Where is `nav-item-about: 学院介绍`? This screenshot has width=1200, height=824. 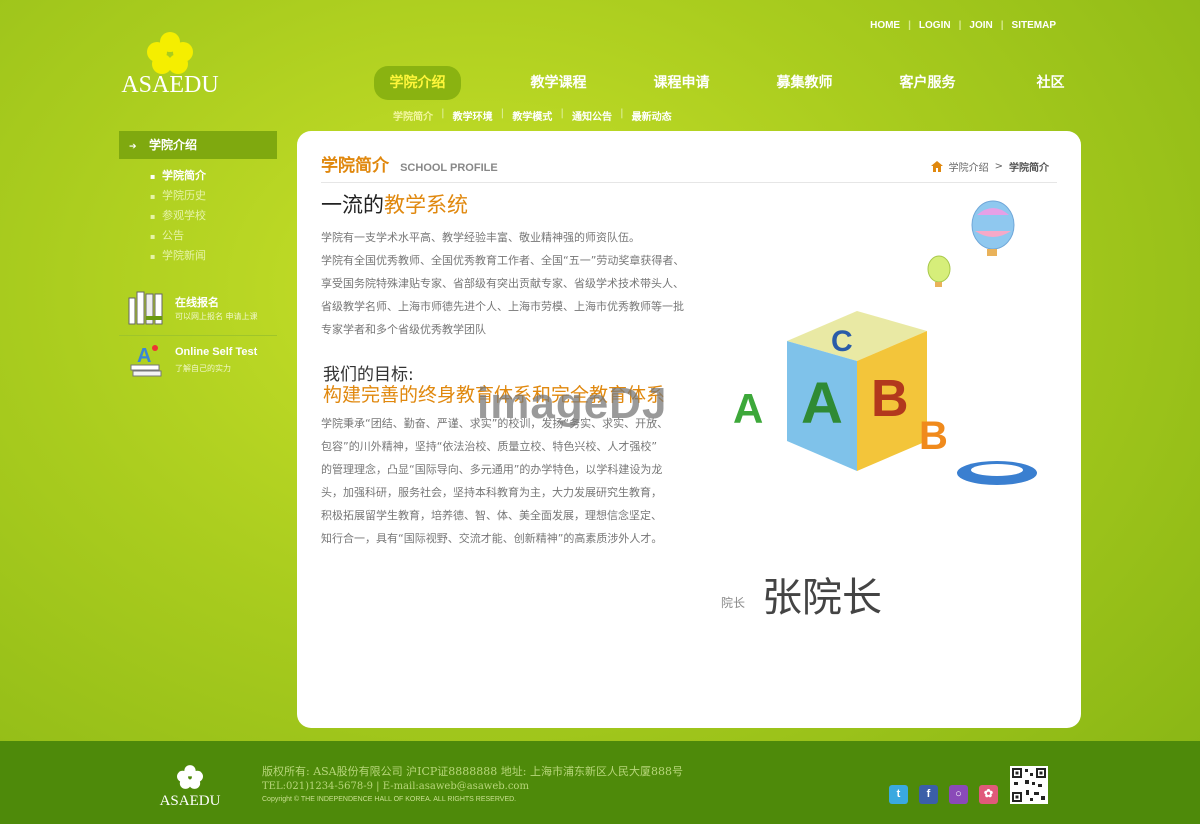 nav-item-about: 学院介绍 is located at coordinates (417, 83).